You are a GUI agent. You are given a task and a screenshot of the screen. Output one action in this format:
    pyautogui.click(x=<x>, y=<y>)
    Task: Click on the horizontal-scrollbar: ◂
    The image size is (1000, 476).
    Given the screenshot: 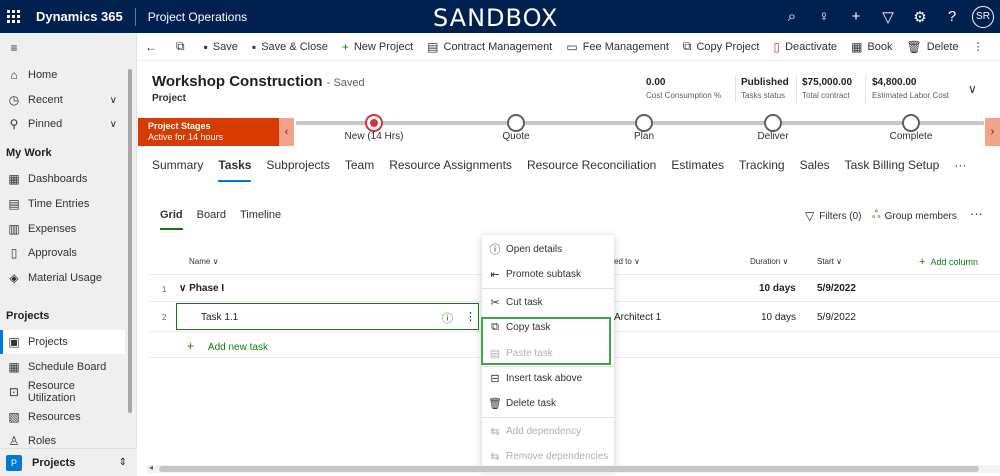 What is the action you would take?
    pyautogui.click(x=573, y=468)
    